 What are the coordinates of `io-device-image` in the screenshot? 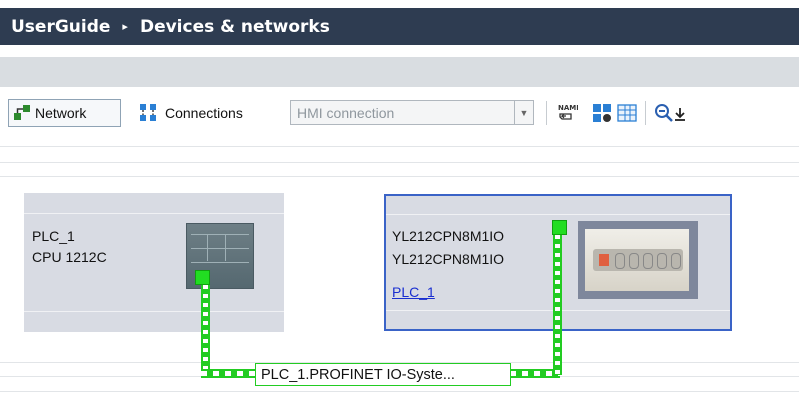 It's located at (638, 260).